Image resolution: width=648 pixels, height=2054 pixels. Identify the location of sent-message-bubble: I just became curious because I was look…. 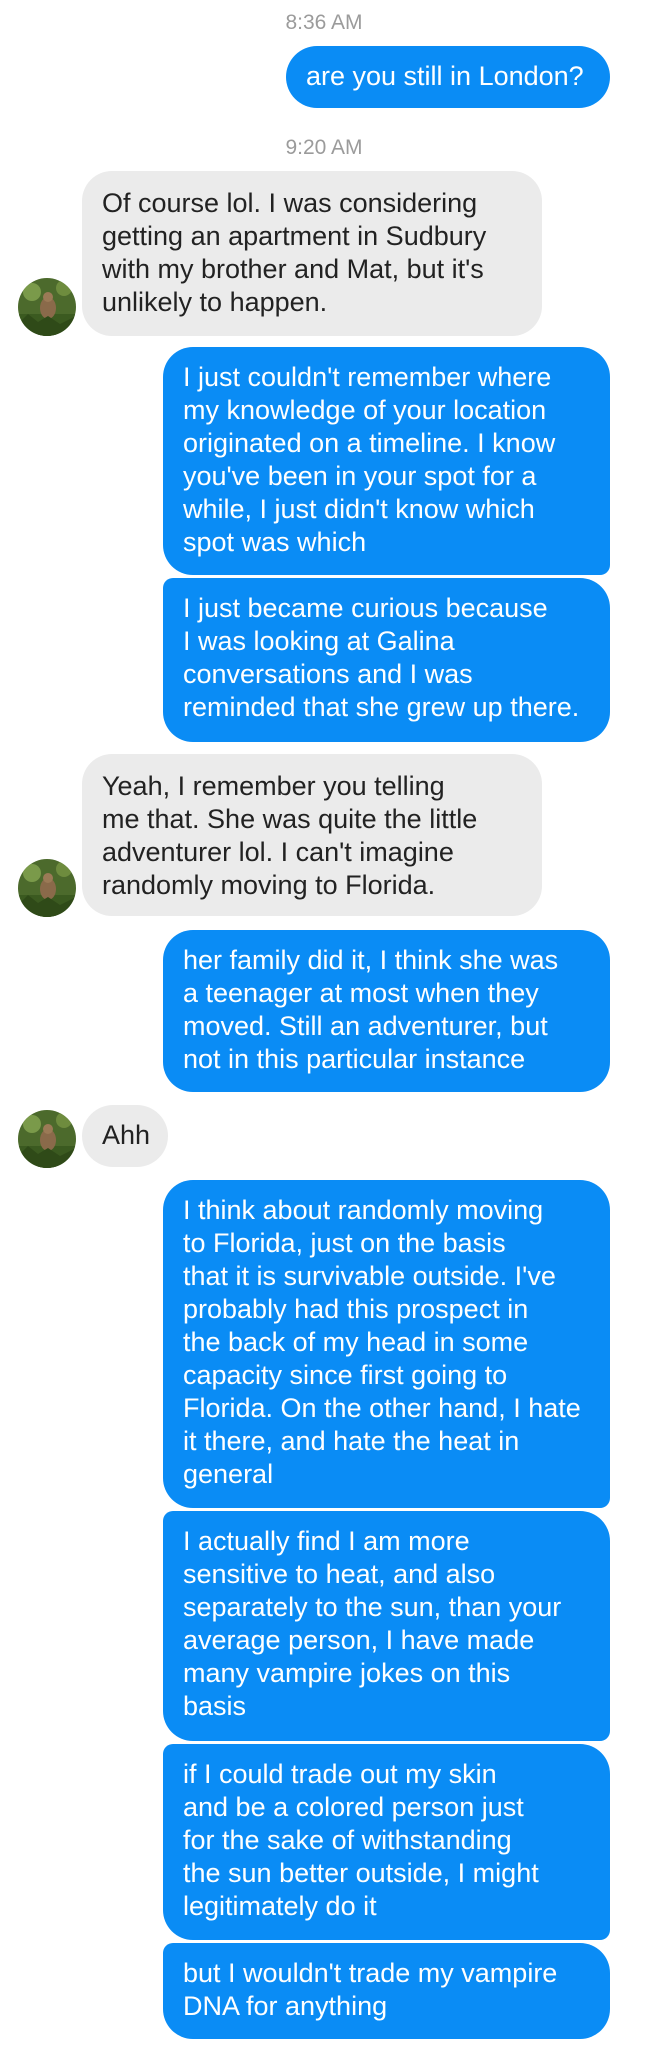
(386, 660).